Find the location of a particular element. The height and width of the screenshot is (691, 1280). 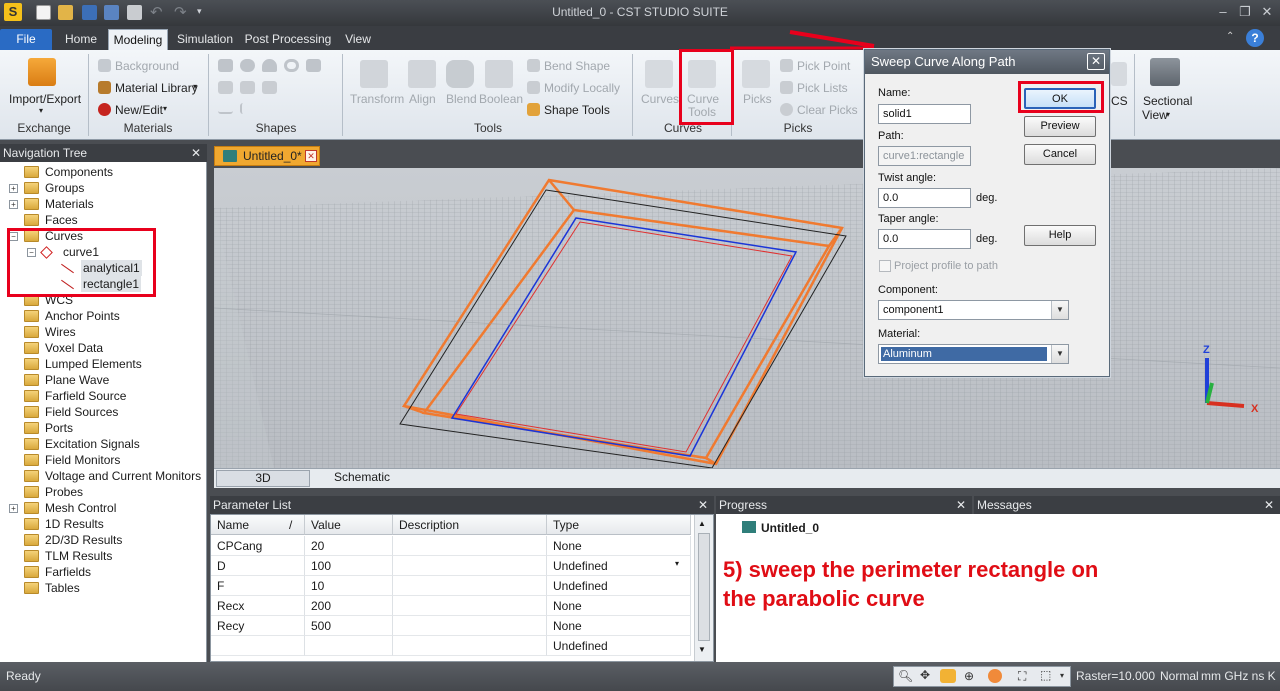

document-tab: Untitled_0* ✕ is located at coordinates (267, 156).